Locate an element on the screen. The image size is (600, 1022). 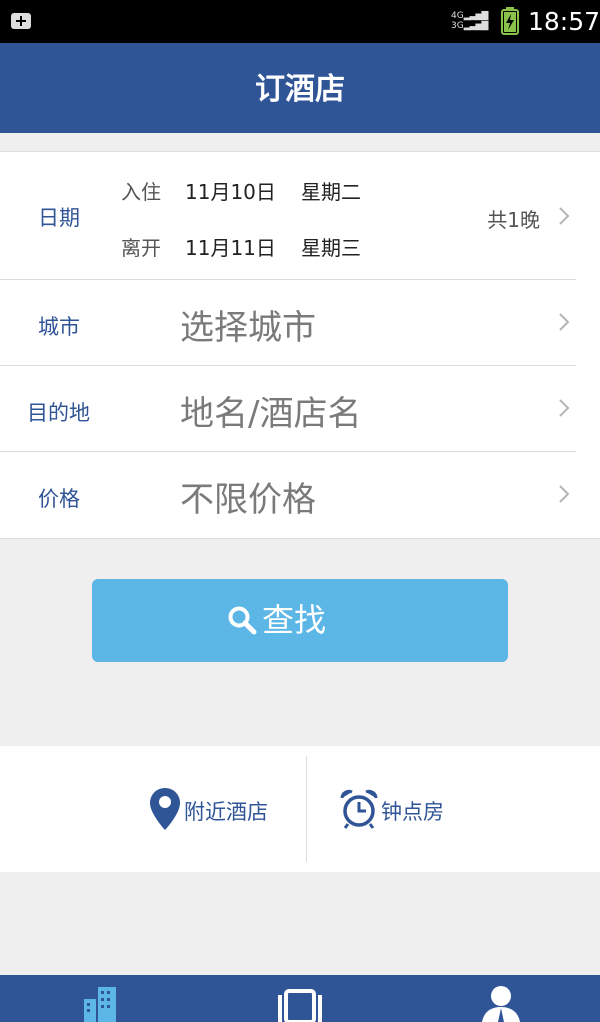
search-icon is located at coordinates (242, 620).